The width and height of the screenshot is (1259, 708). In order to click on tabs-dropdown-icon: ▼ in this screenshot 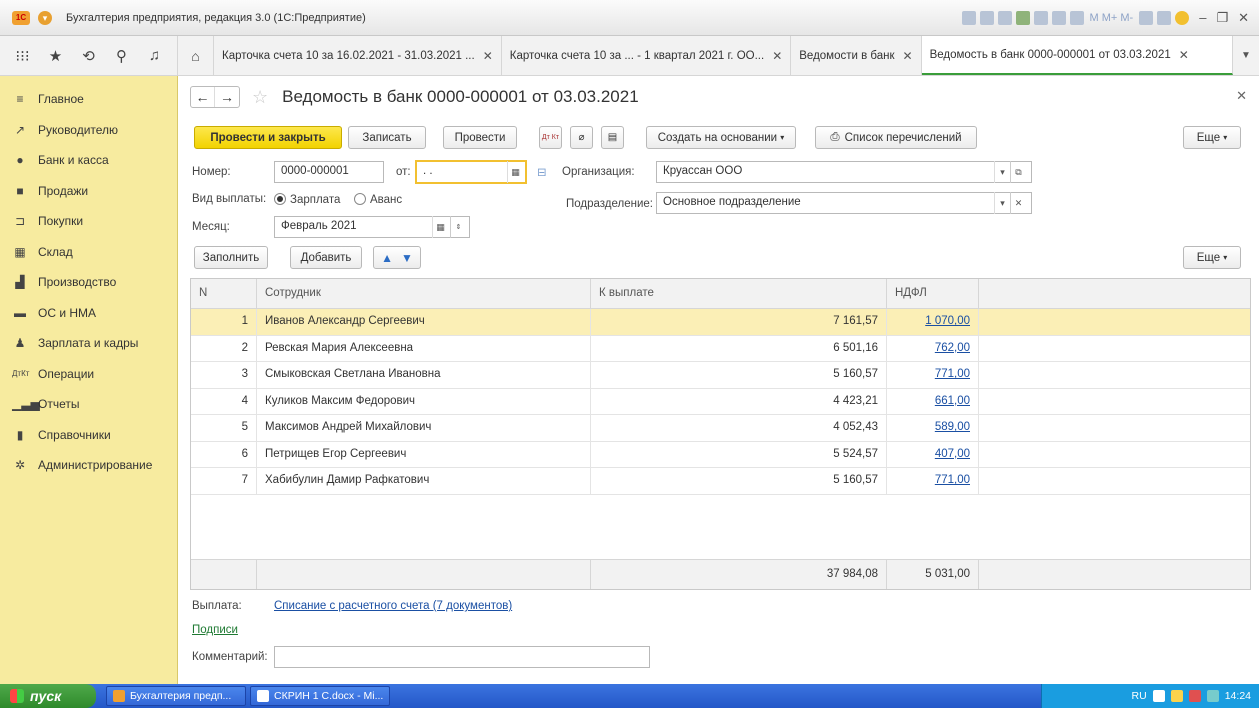, I will do `click(1246, 55)`.